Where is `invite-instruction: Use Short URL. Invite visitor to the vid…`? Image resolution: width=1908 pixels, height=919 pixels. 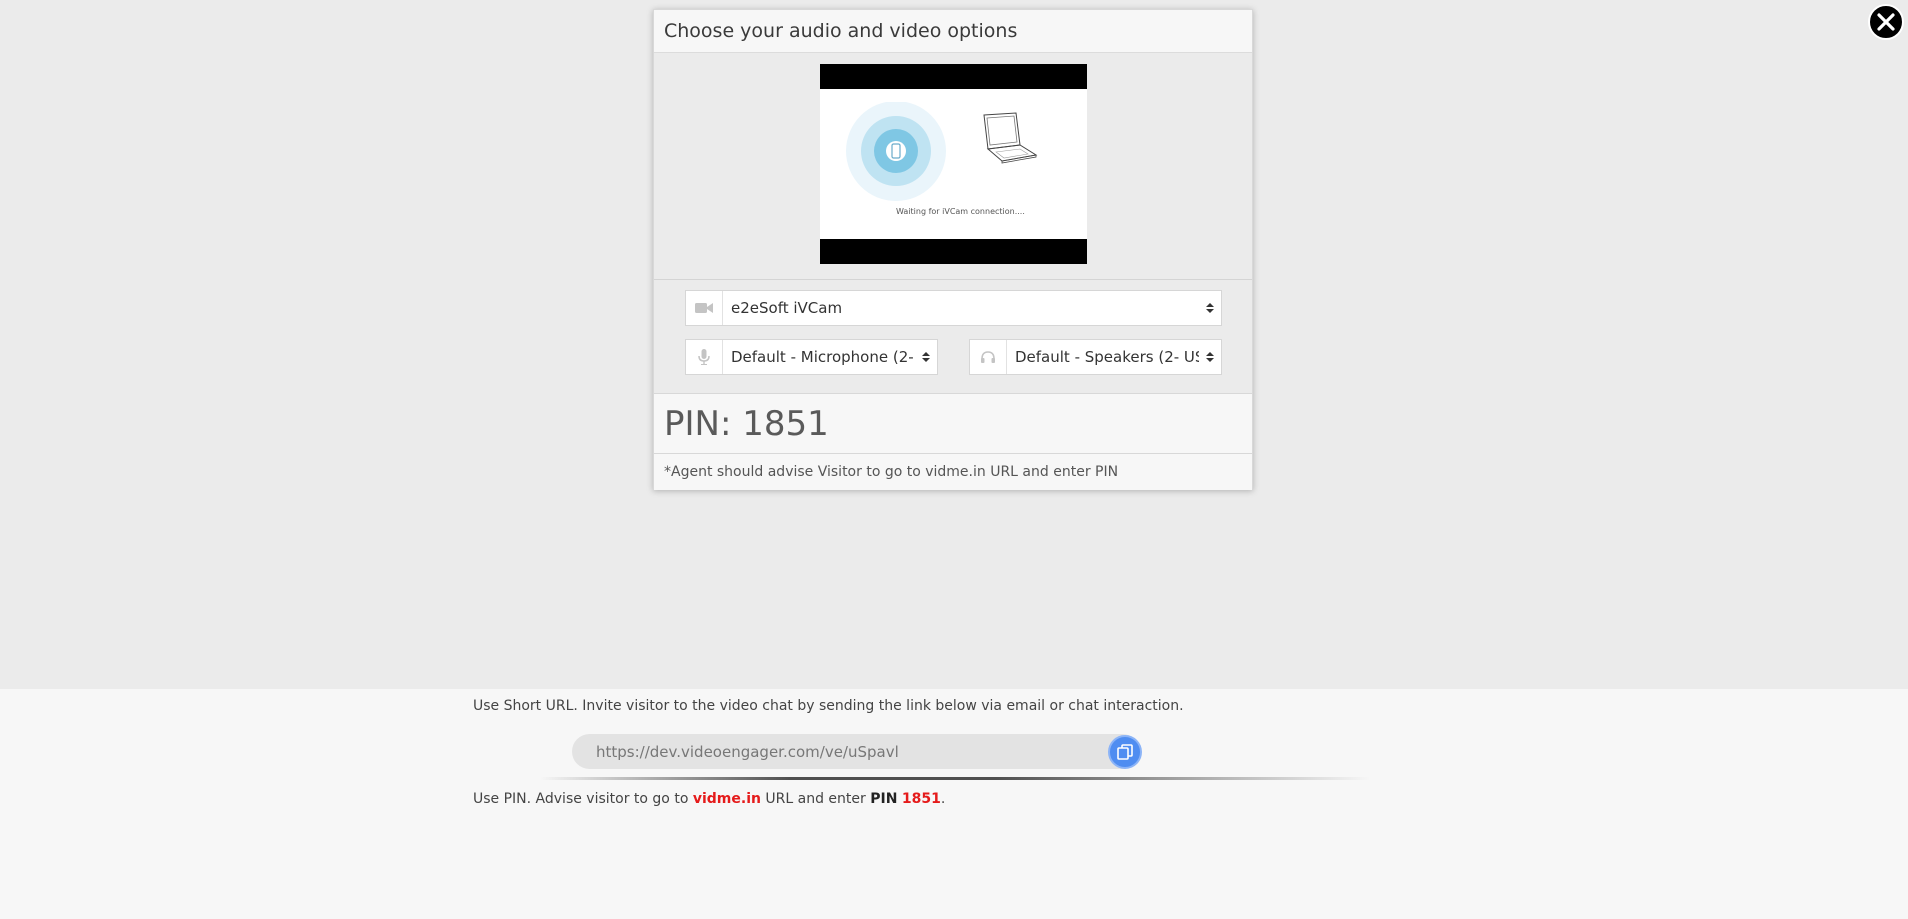 invite-instruction: Use Short URL. Invite visitor to the vid… is located at coordinates (828, 706).